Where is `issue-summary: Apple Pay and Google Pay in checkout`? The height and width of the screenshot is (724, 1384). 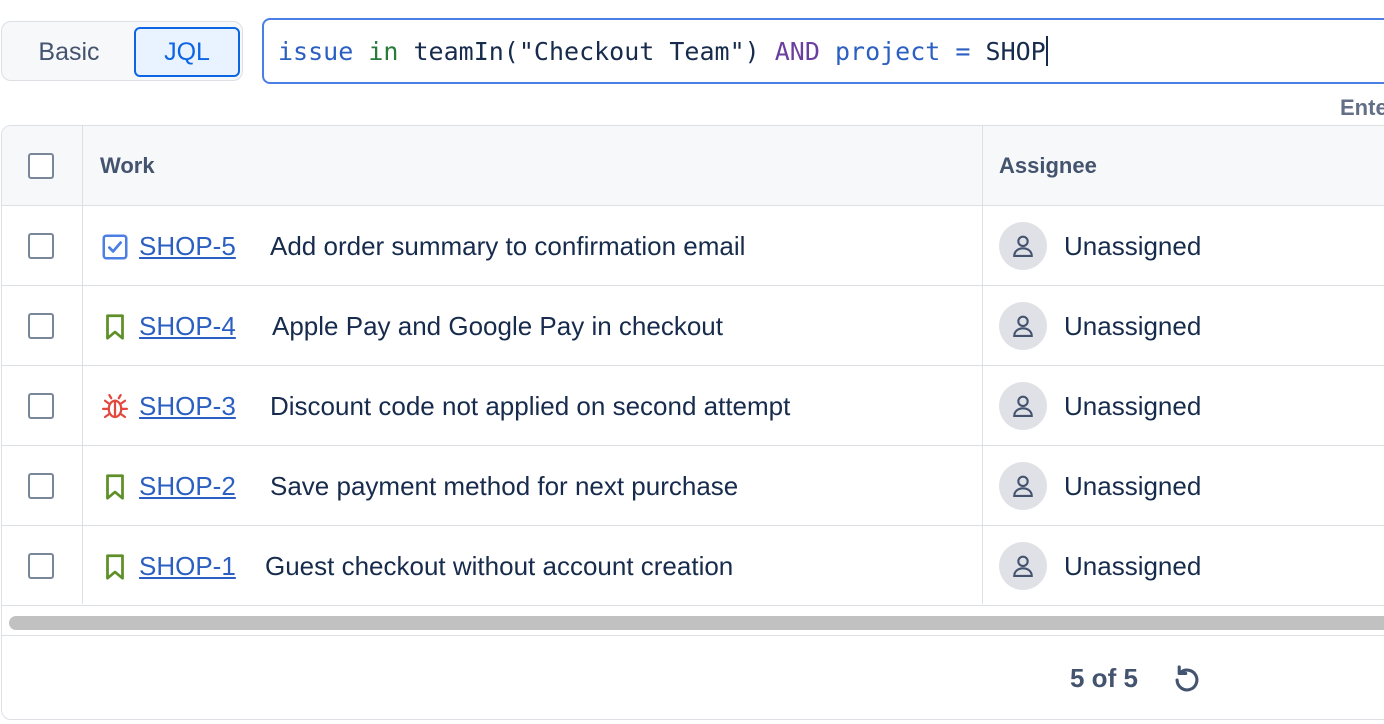 issue-summary: Apple Pay and Google Pay in checkout is located at coordinates (497, 326).